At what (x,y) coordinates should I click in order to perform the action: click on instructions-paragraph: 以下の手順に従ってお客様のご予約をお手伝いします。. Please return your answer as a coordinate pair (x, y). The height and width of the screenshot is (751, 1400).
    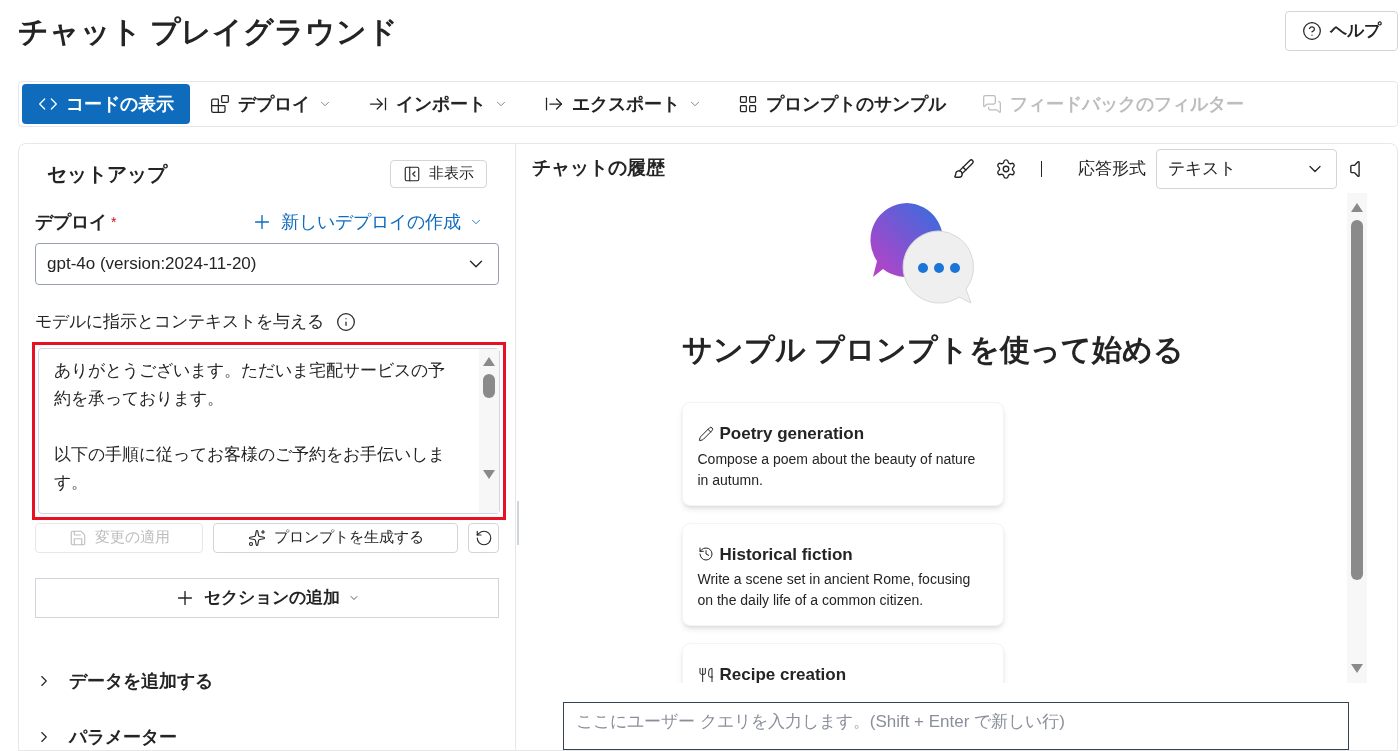
    Looking at the image, I should click on (250, 468).